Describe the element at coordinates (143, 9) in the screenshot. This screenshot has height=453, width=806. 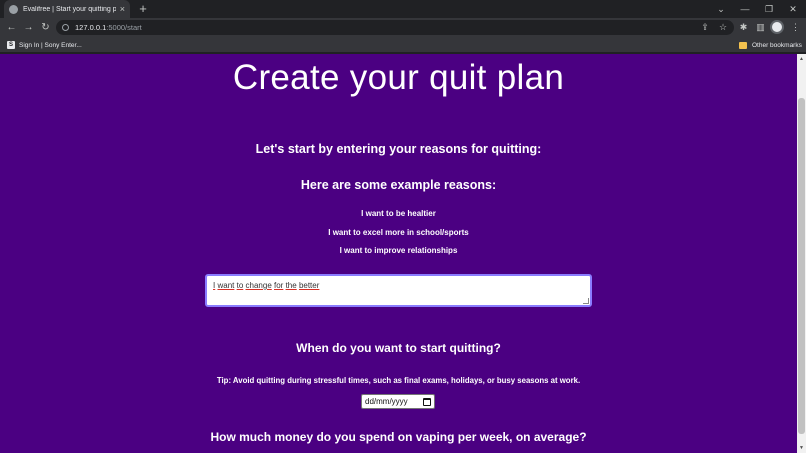
I see `new-tab-button: +` at that location.